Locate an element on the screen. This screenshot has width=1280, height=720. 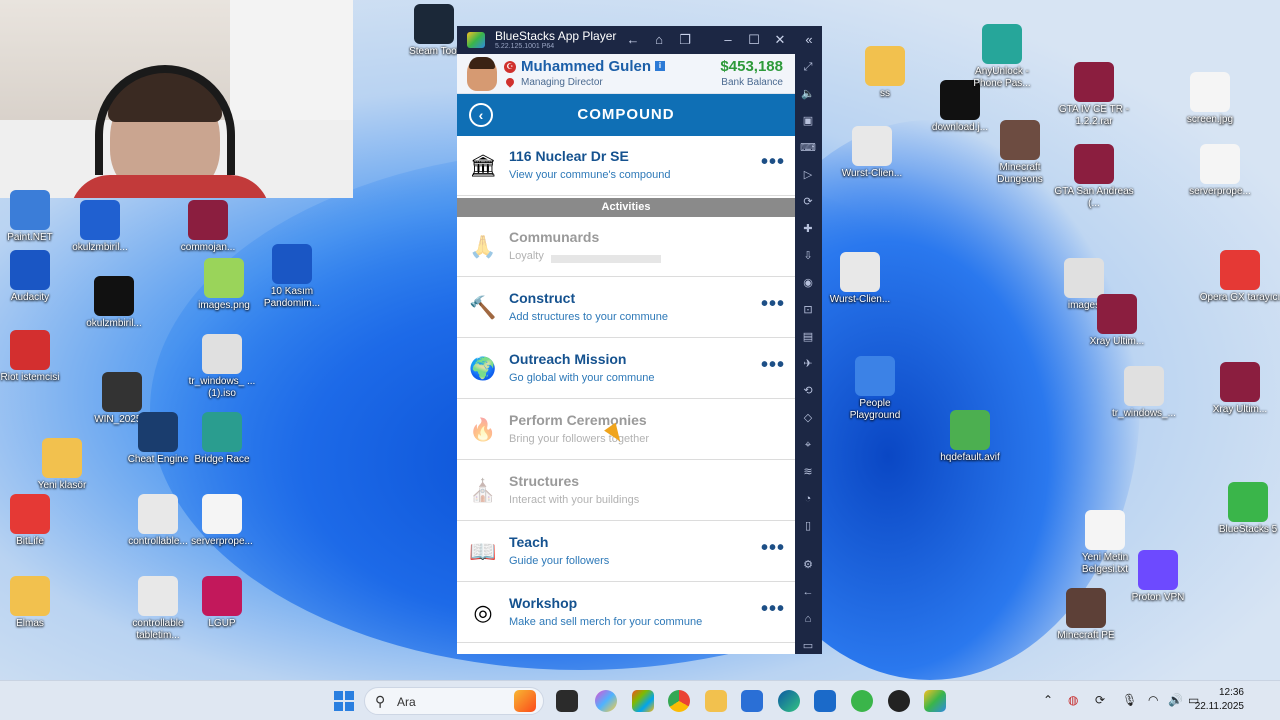
desktop-icon: Bridge Race is located at coordinates (222, 439).